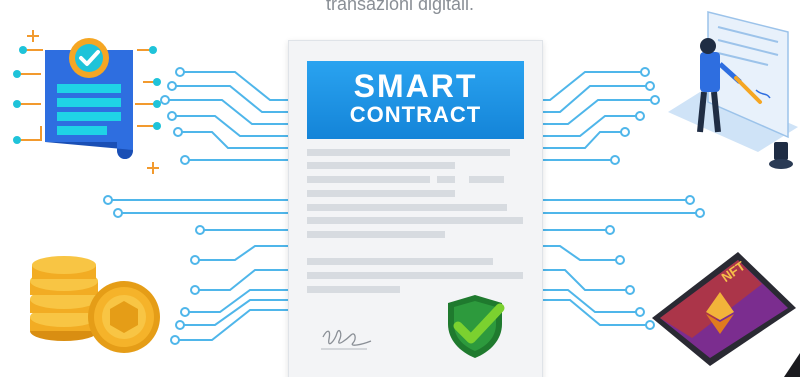 The image size is (800, 377). Describe the element at coordinates (346, 339) in the screenshot. I see `signature-icon` at that location.